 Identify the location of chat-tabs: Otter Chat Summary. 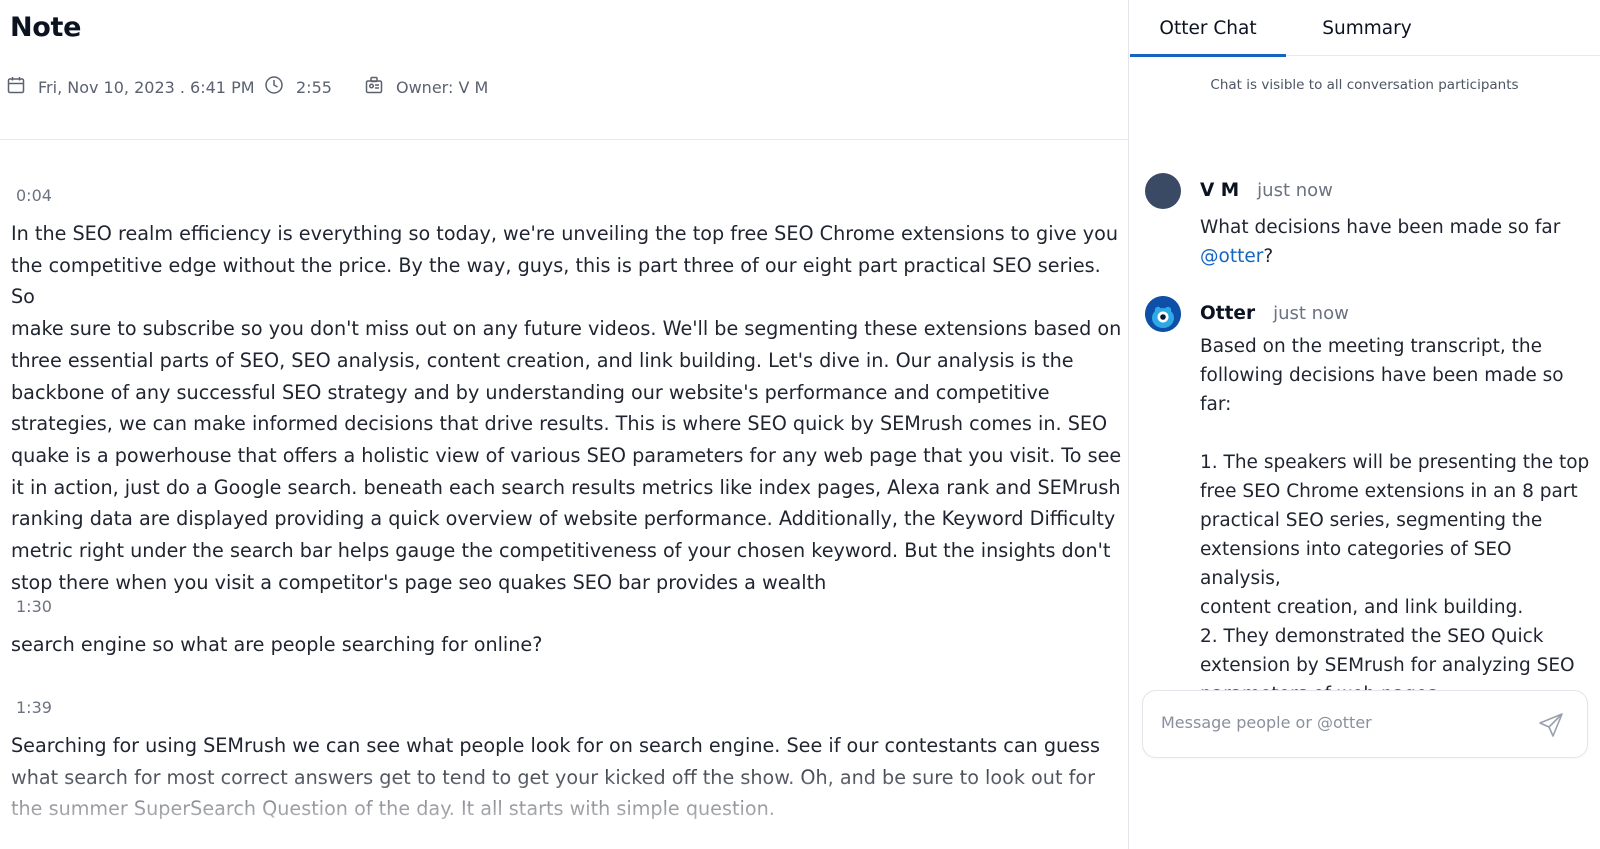
(1364, 28).